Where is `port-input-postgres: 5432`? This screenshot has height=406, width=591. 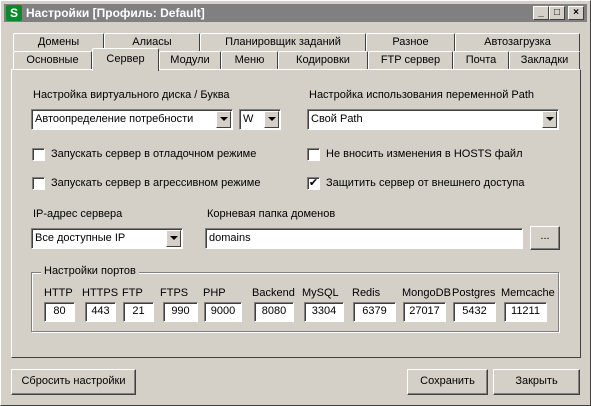 port-input-postgres: 5432 is located at coordinates (474, 312).